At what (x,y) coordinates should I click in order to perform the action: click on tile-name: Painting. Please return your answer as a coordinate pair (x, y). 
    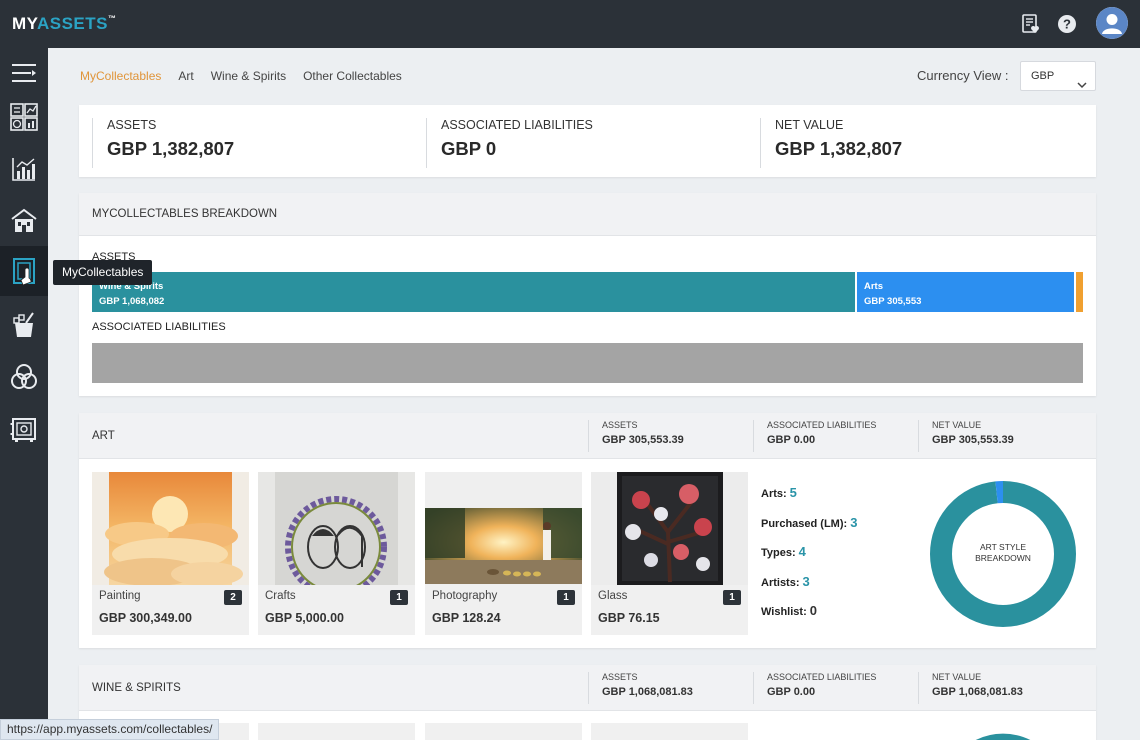
    Looking at the image, I should click on (120, 596).